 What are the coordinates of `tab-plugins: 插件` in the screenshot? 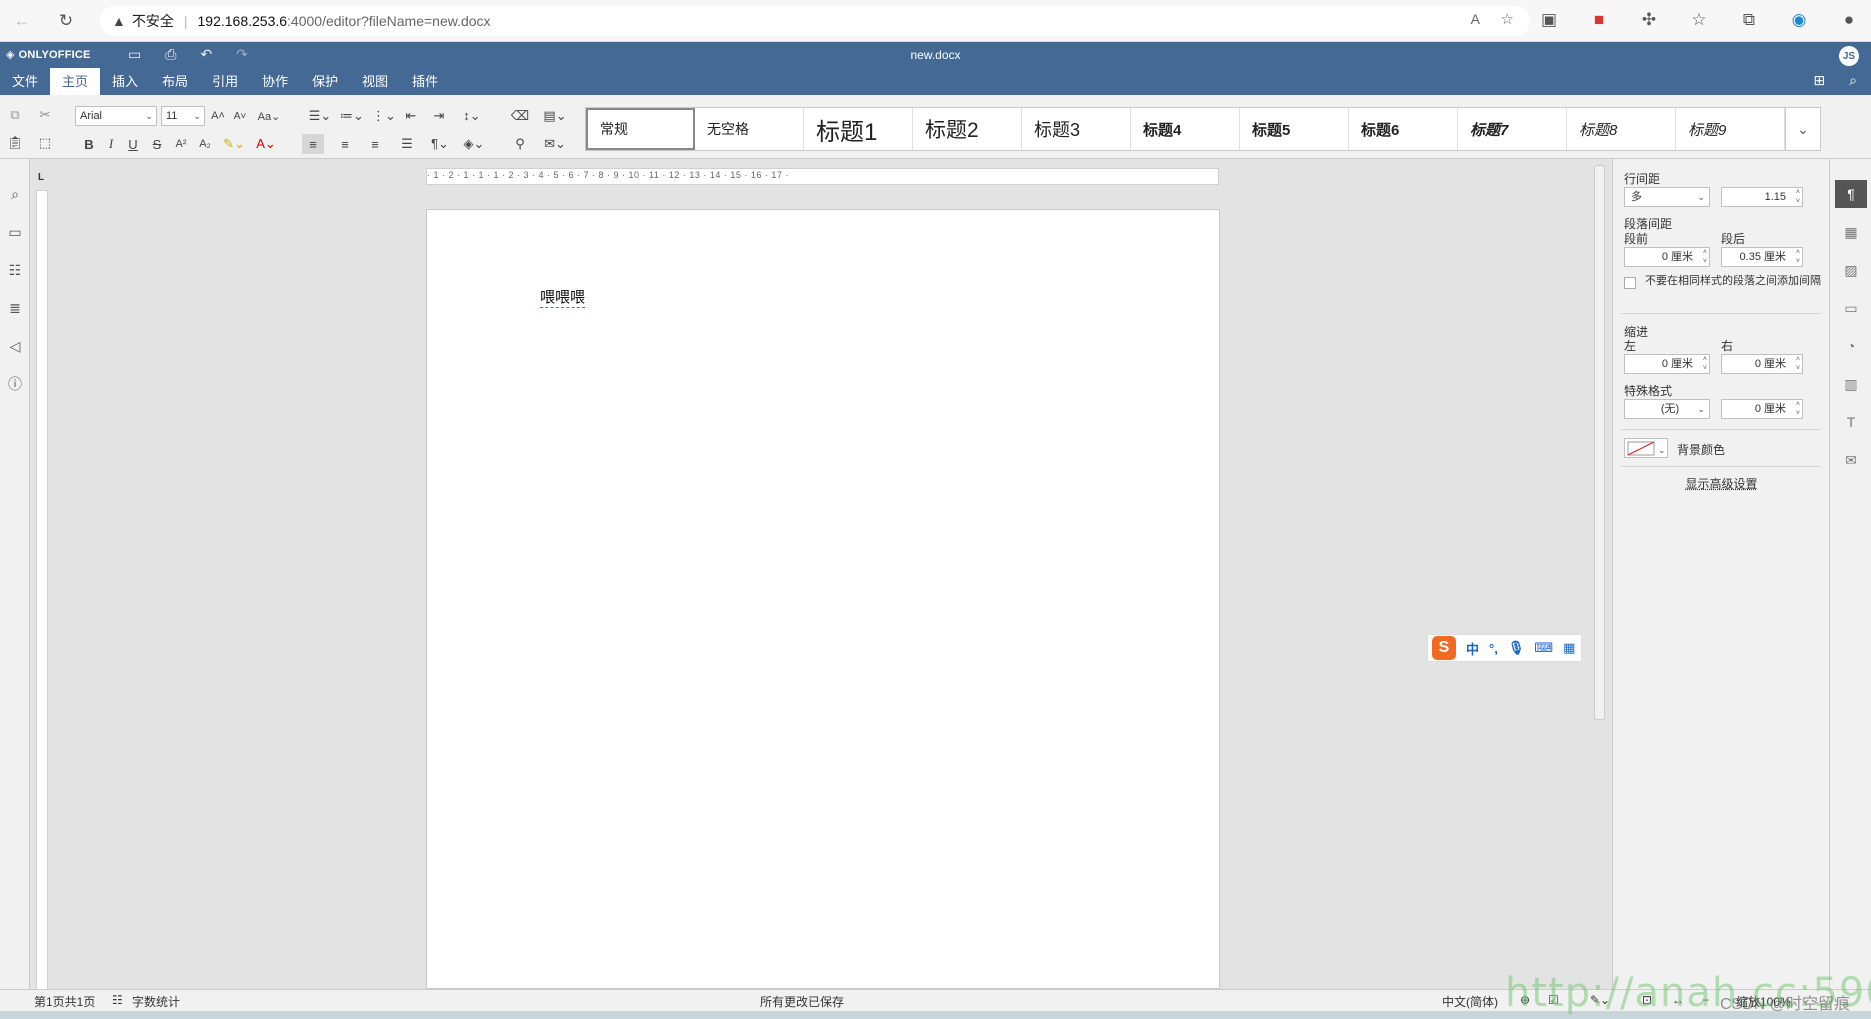 It's located at (425, 81).